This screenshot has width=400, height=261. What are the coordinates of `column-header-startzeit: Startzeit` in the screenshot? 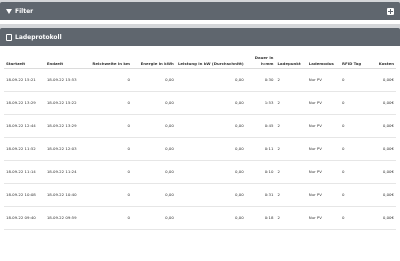 It's located at (24, 57).